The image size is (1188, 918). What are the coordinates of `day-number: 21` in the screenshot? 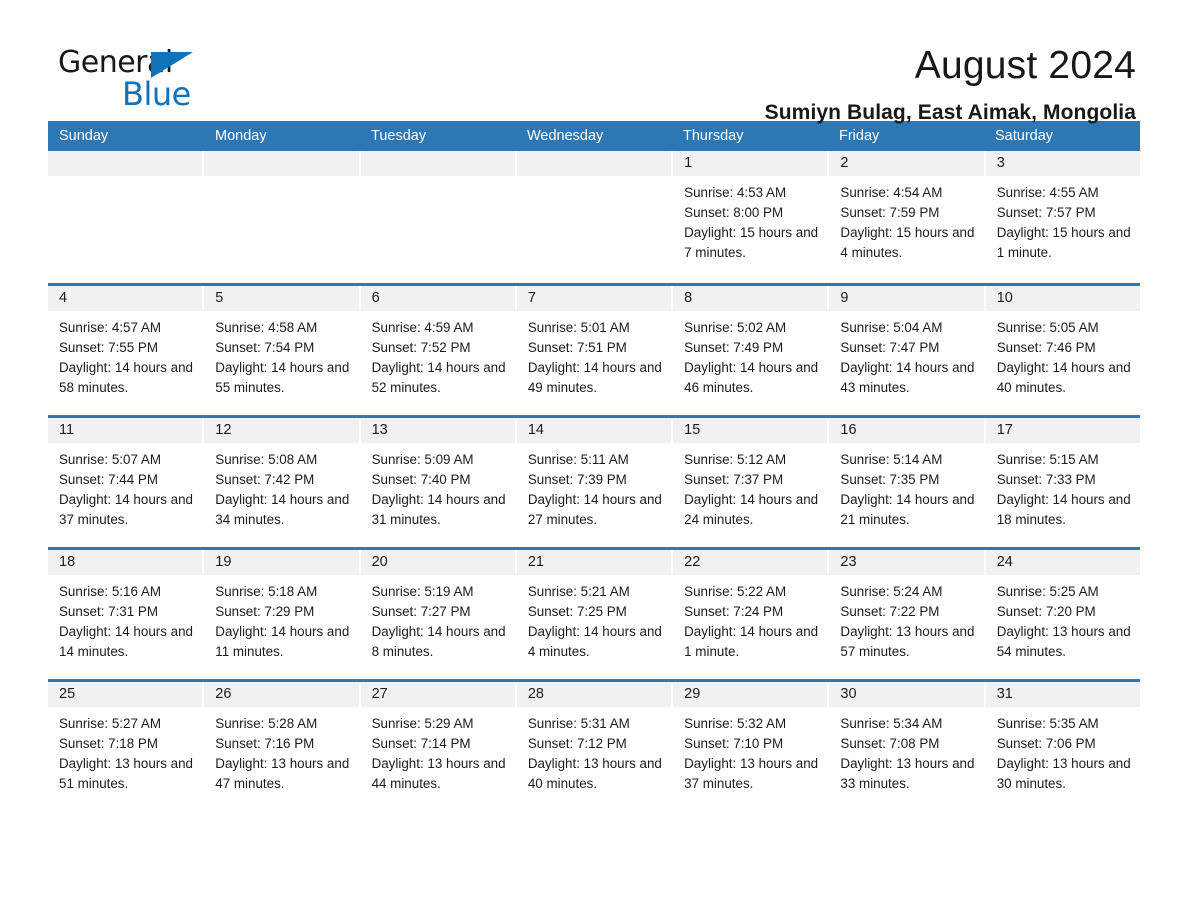 It's located at (594, 562).